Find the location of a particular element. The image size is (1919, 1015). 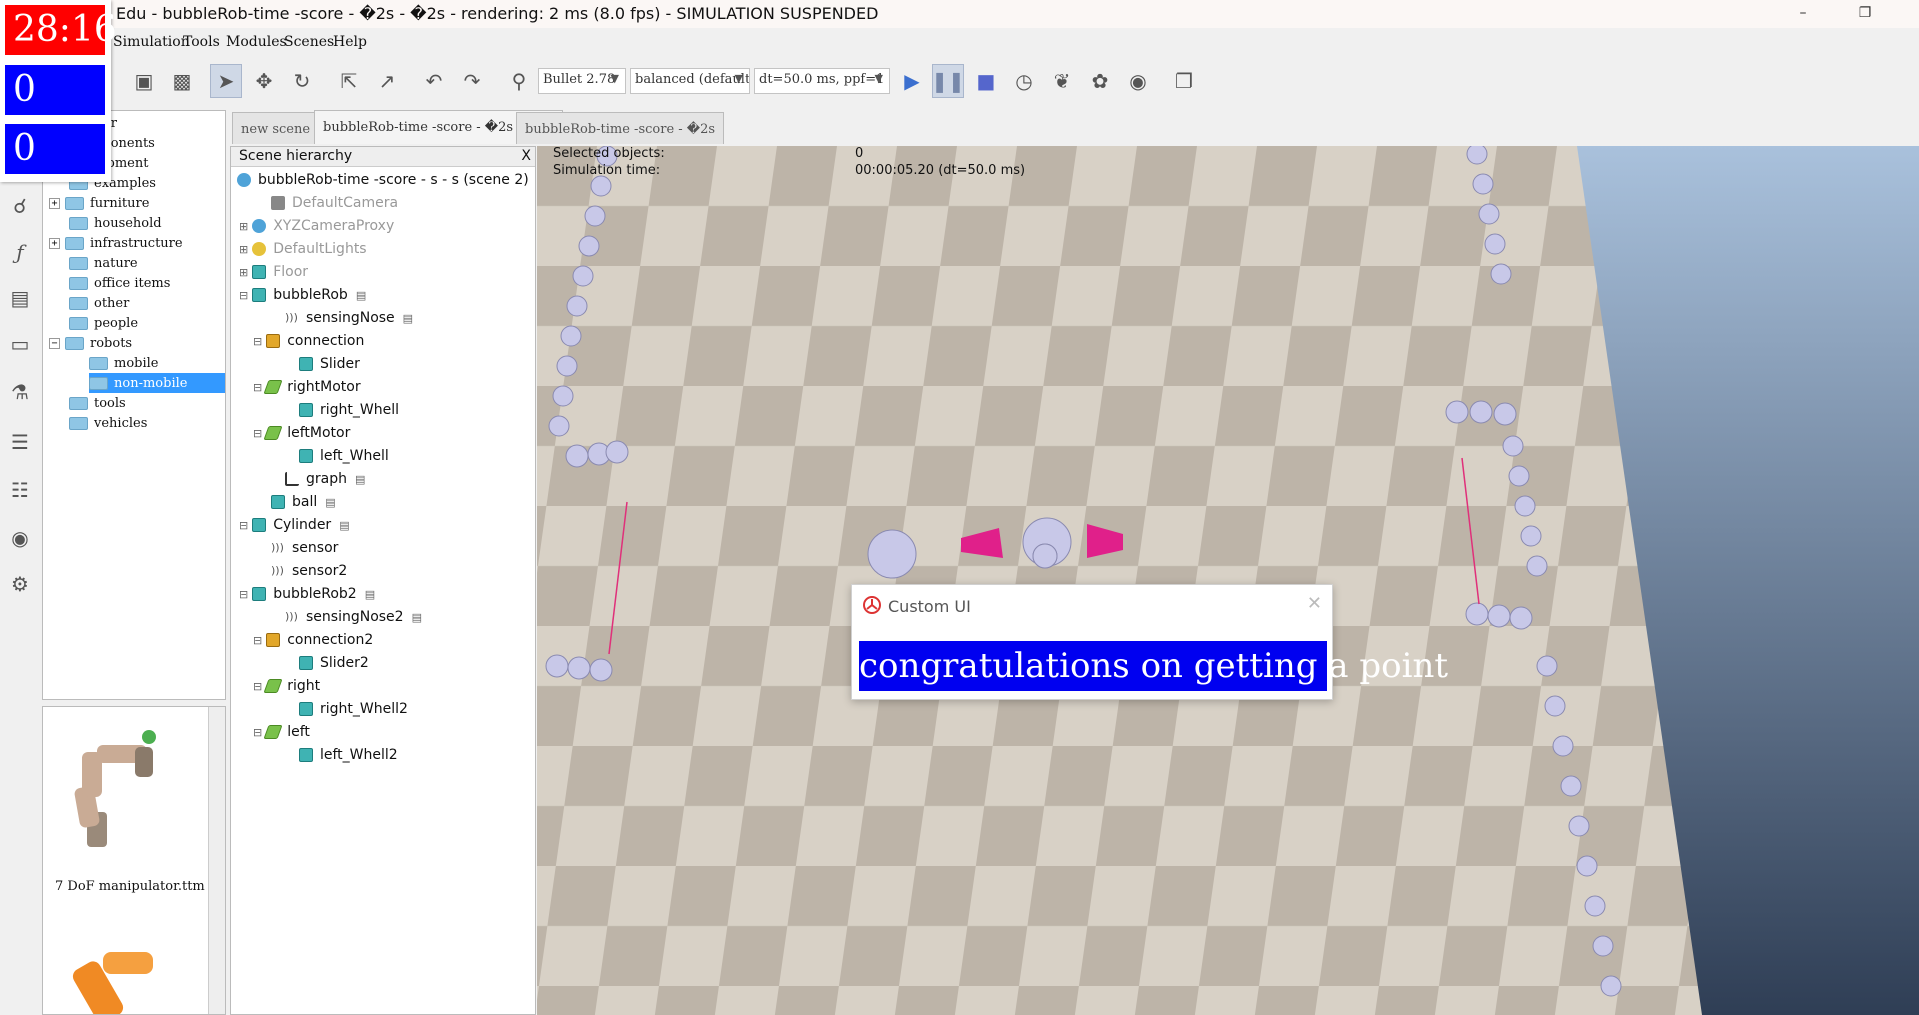

browser-item-furniture: + furniture is located at coordinates (99, 203).